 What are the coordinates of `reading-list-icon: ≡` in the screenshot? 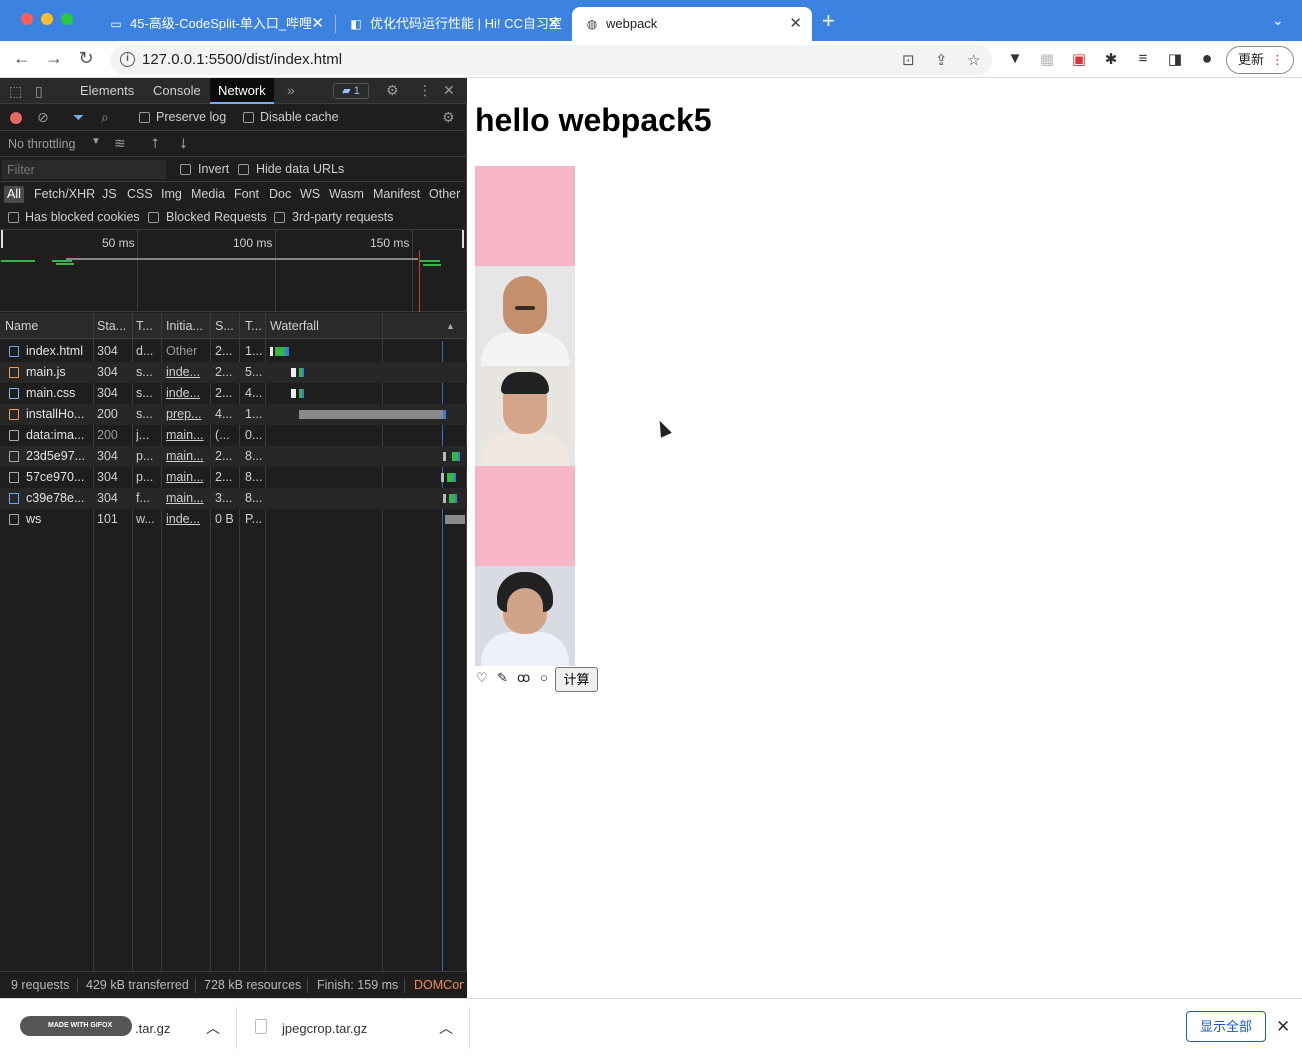 It's located at (1143, 58).